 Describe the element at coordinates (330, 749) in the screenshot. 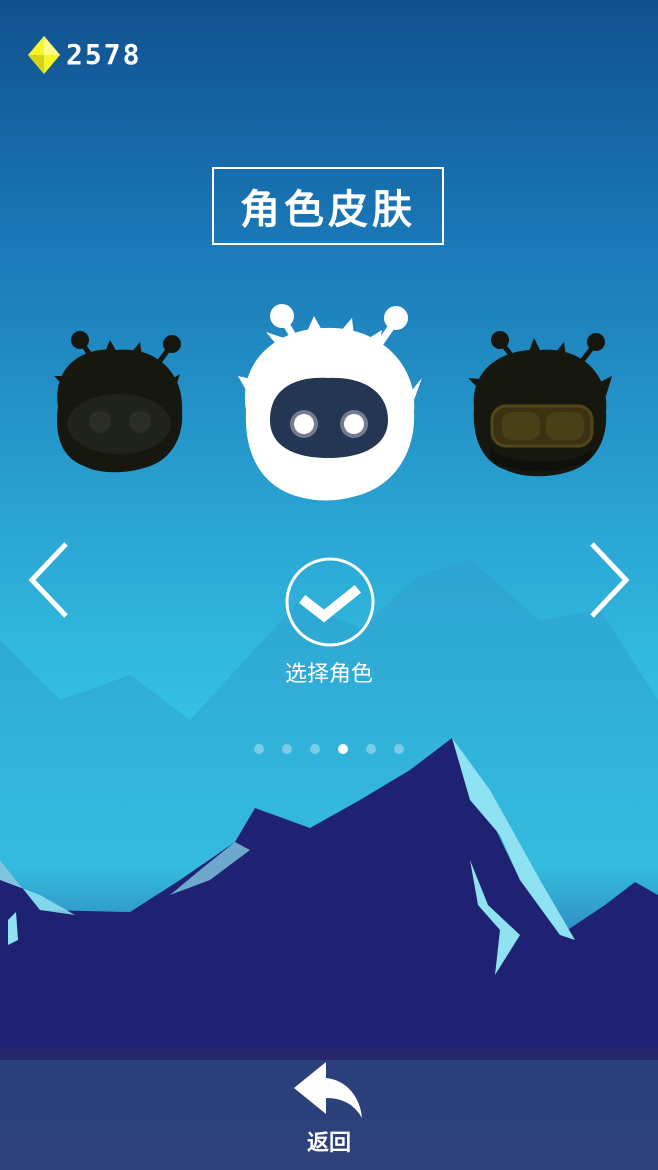

I see `page-indicator` at that location.